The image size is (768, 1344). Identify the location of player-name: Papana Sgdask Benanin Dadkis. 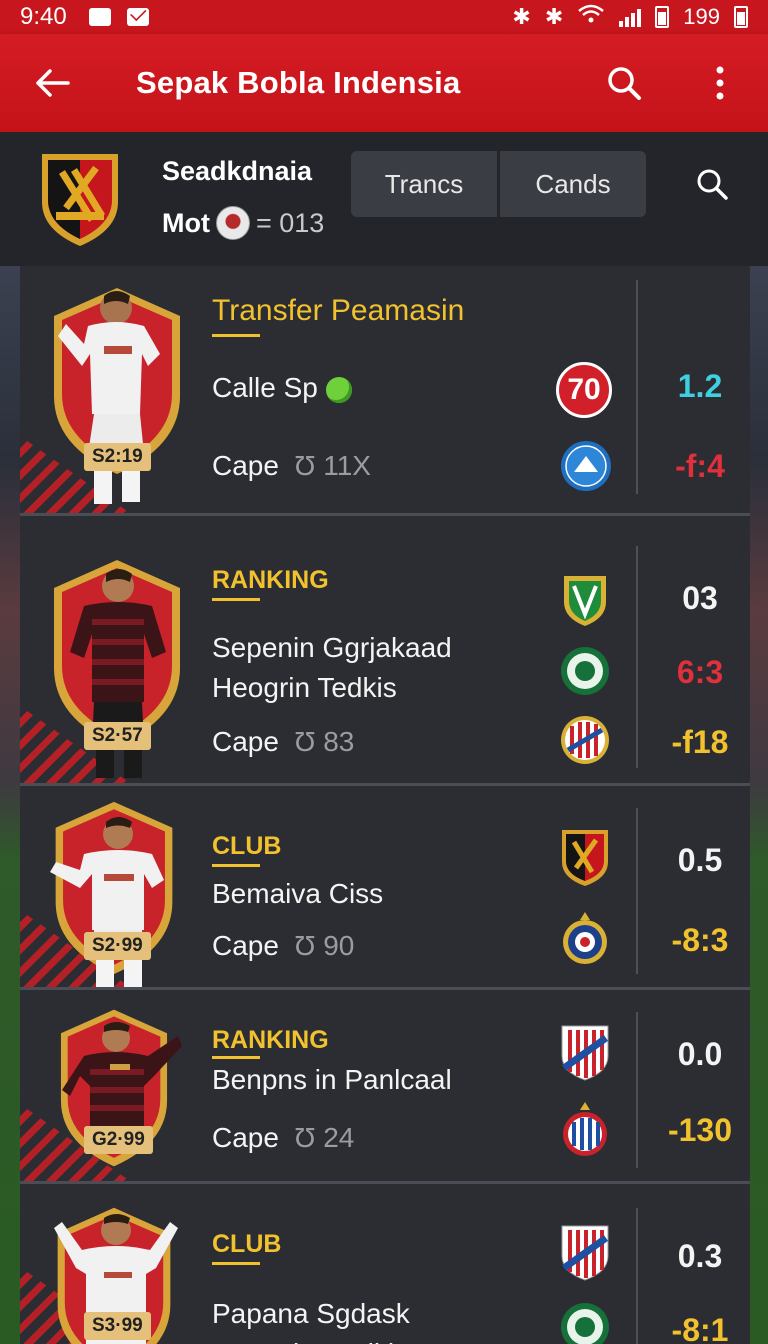
(311, 1319).